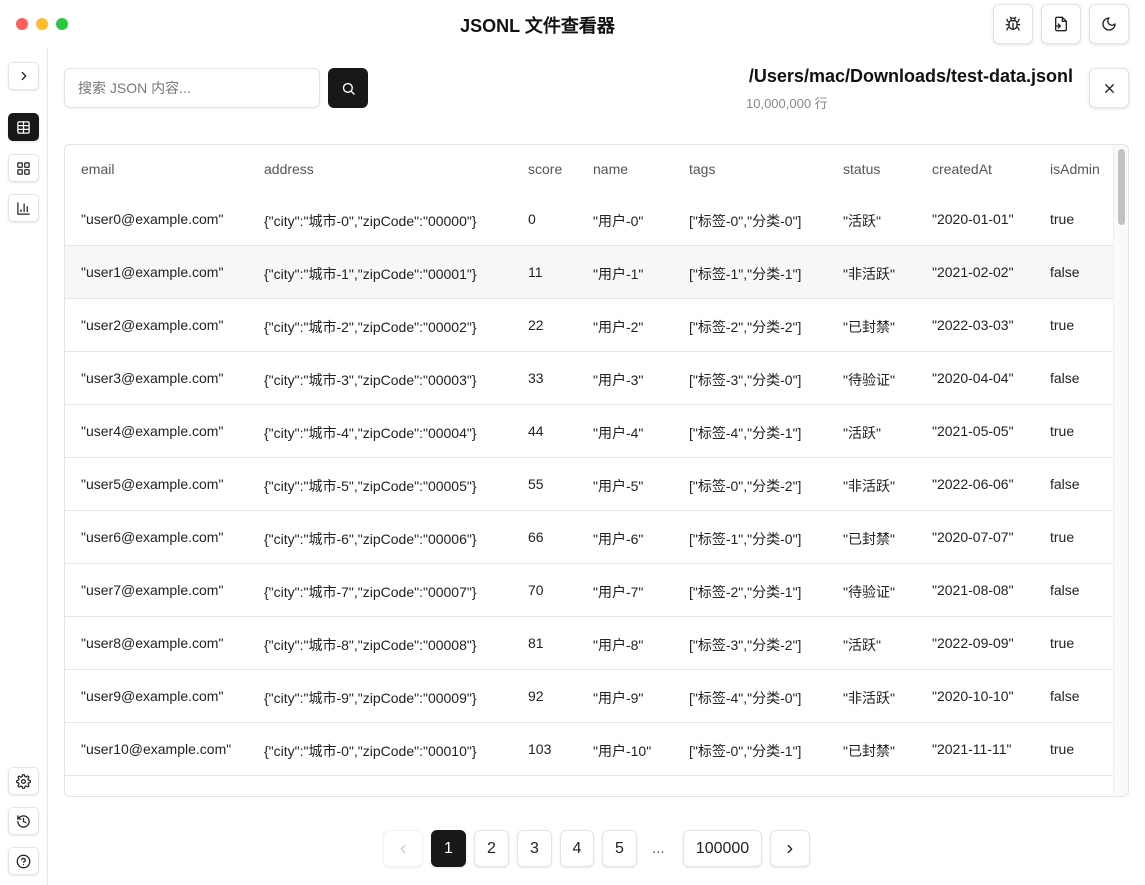 Image resolution: width=1145 pixels, height=885 pixels. I want to click on debug-button, so click(1013, 24).